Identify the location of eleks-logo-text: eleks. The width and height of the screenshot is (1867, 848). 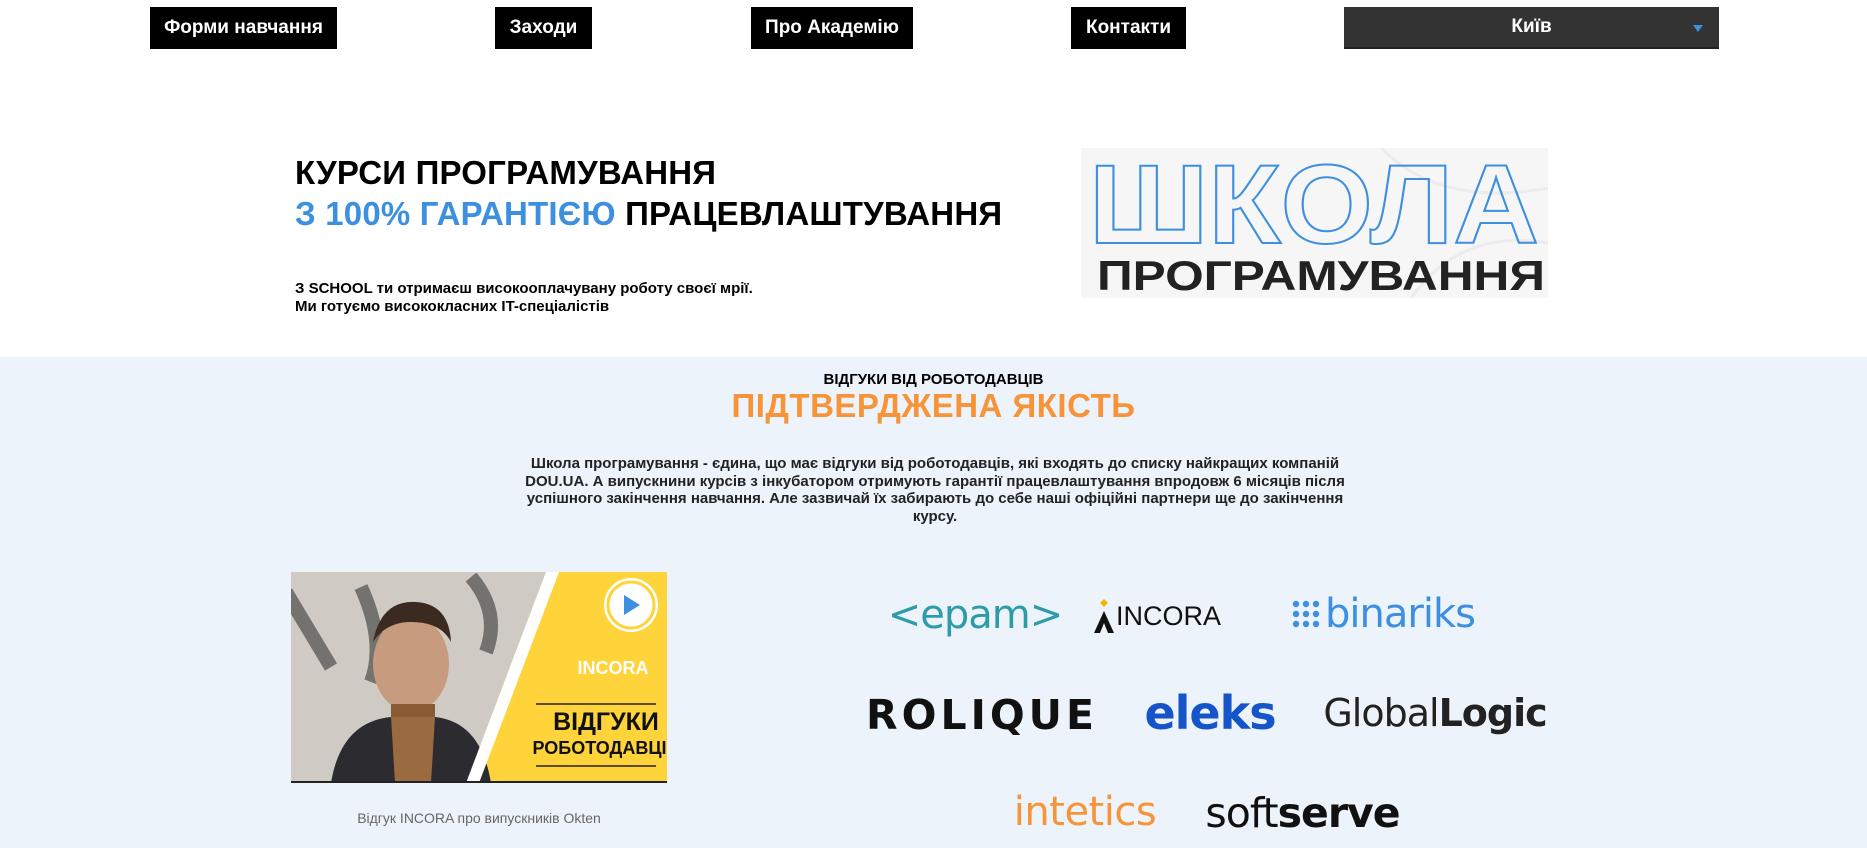
(1210, 713).